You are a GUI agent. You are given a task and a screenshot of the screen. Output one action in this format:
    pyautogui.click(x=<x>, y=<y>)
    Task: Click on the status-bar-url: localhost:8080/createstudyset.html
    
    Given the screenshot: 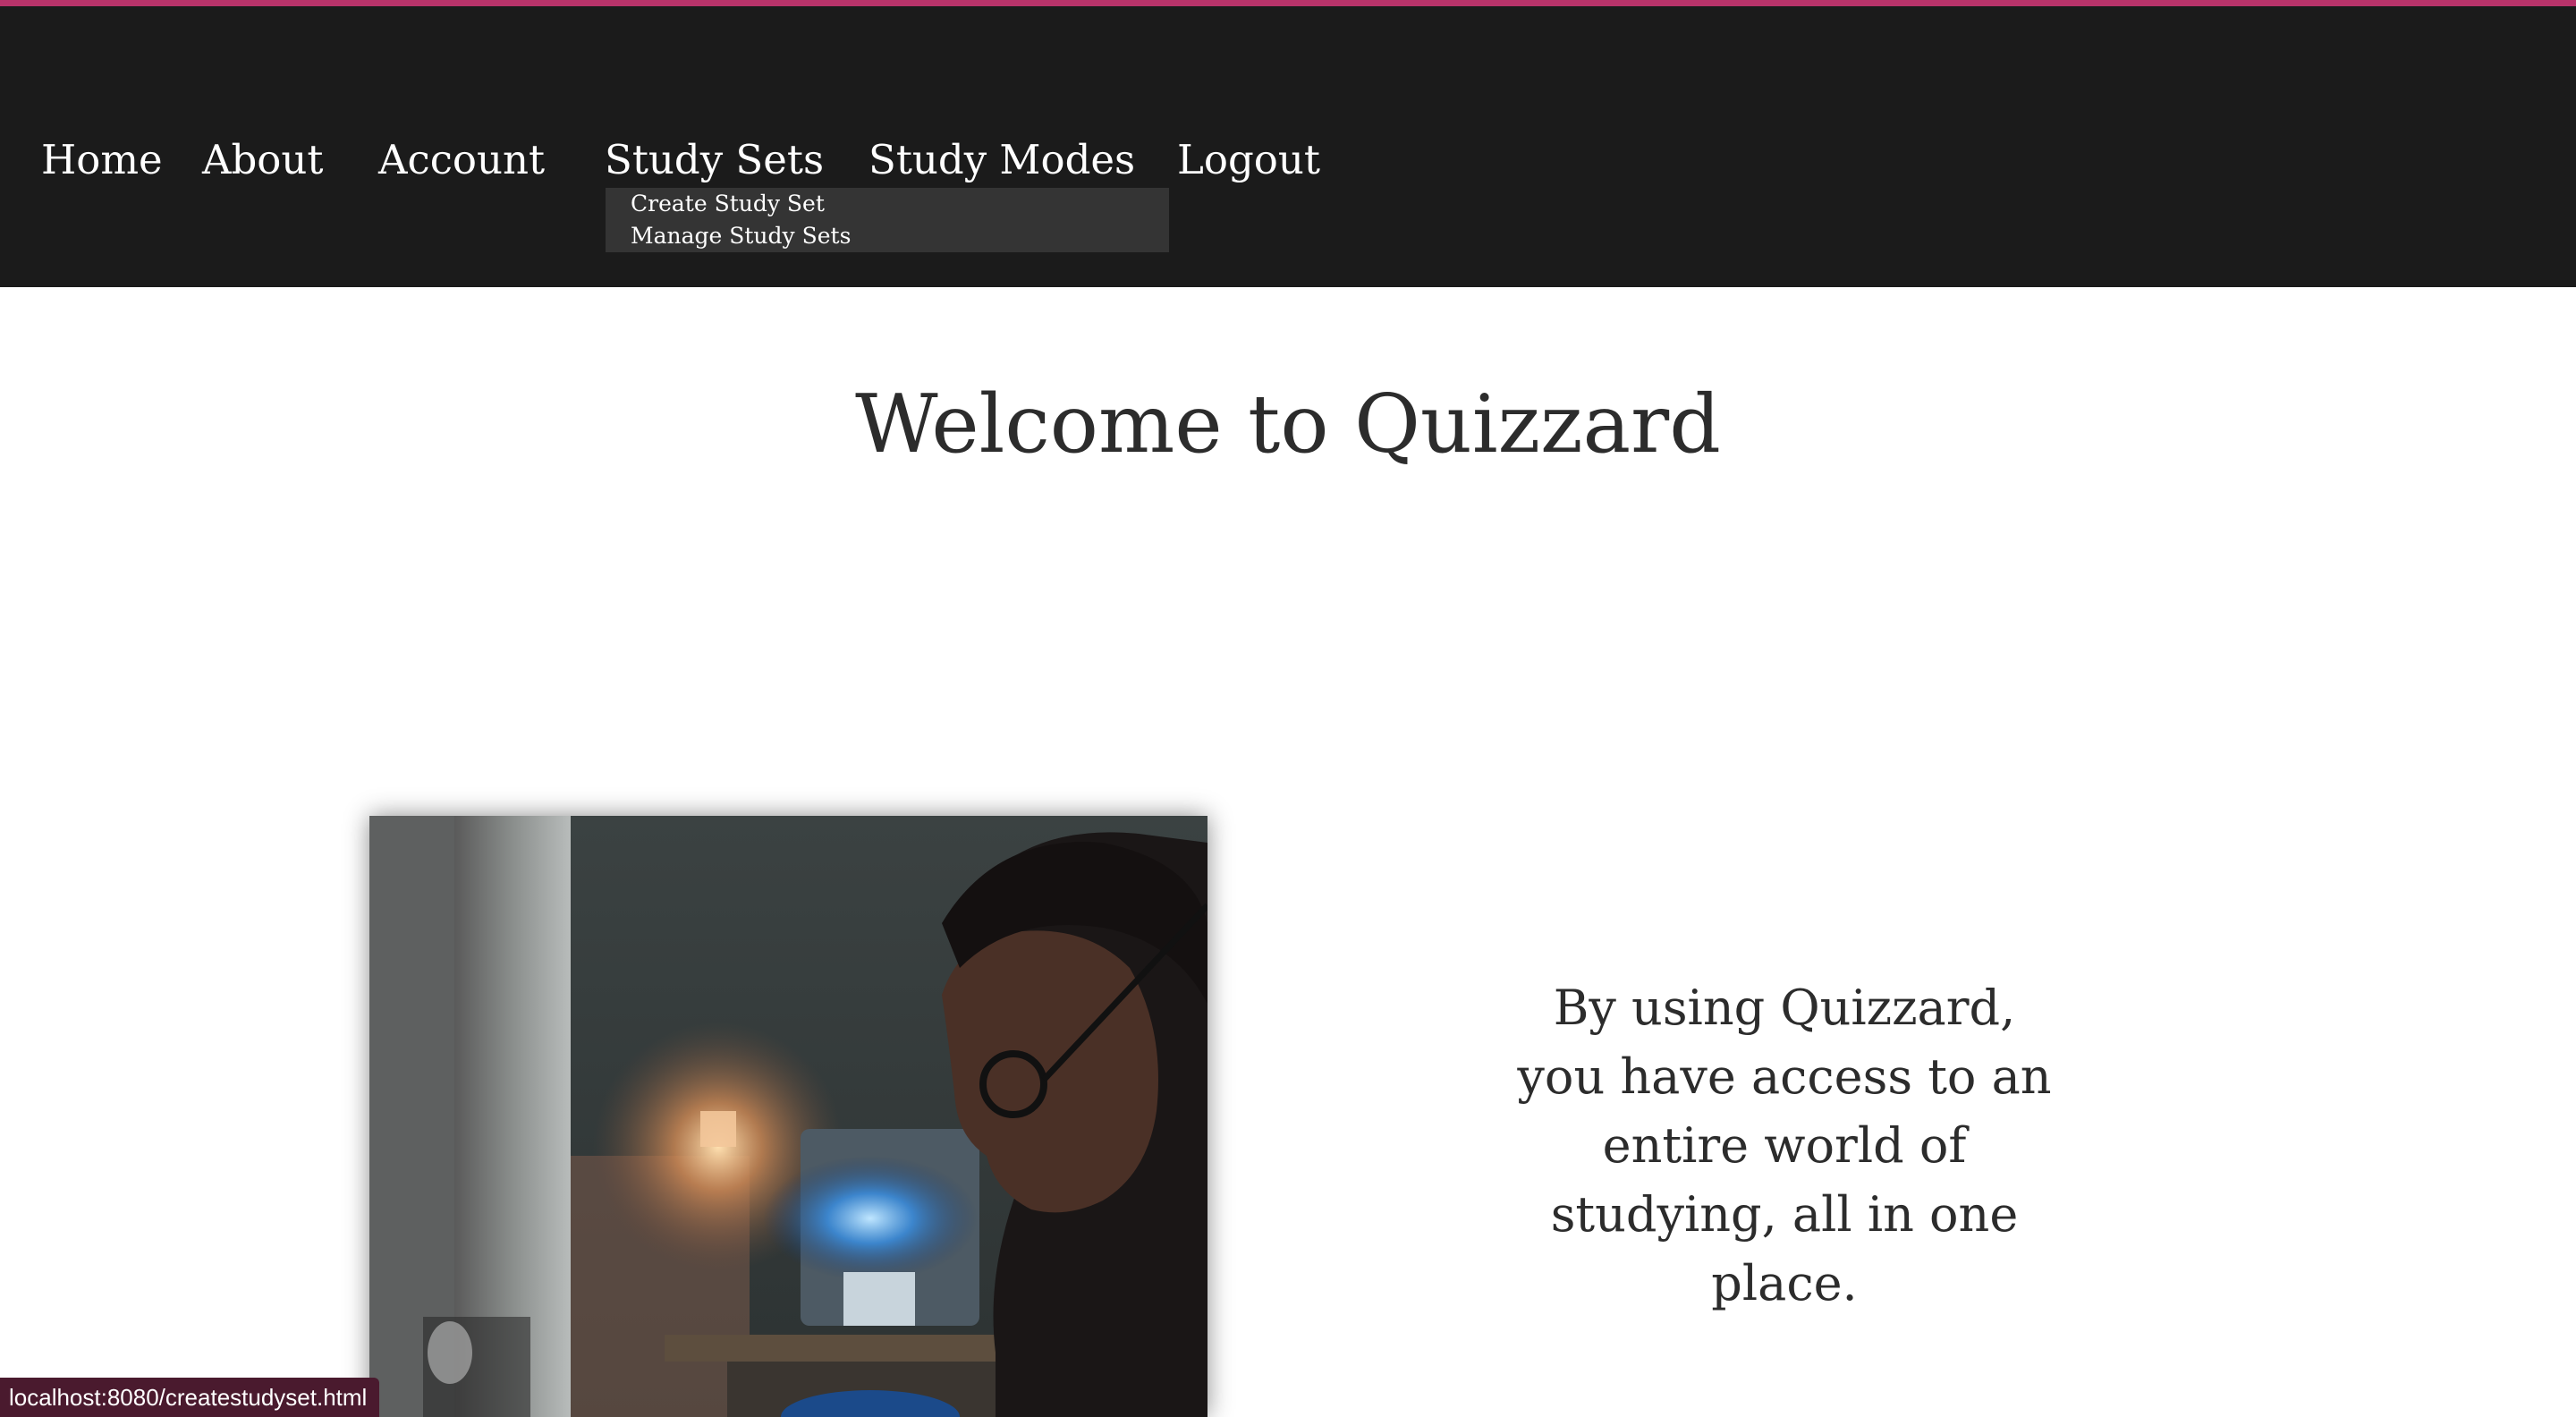 What is the action you would take?
    pyautogui.click(x=190, y=1397)
    